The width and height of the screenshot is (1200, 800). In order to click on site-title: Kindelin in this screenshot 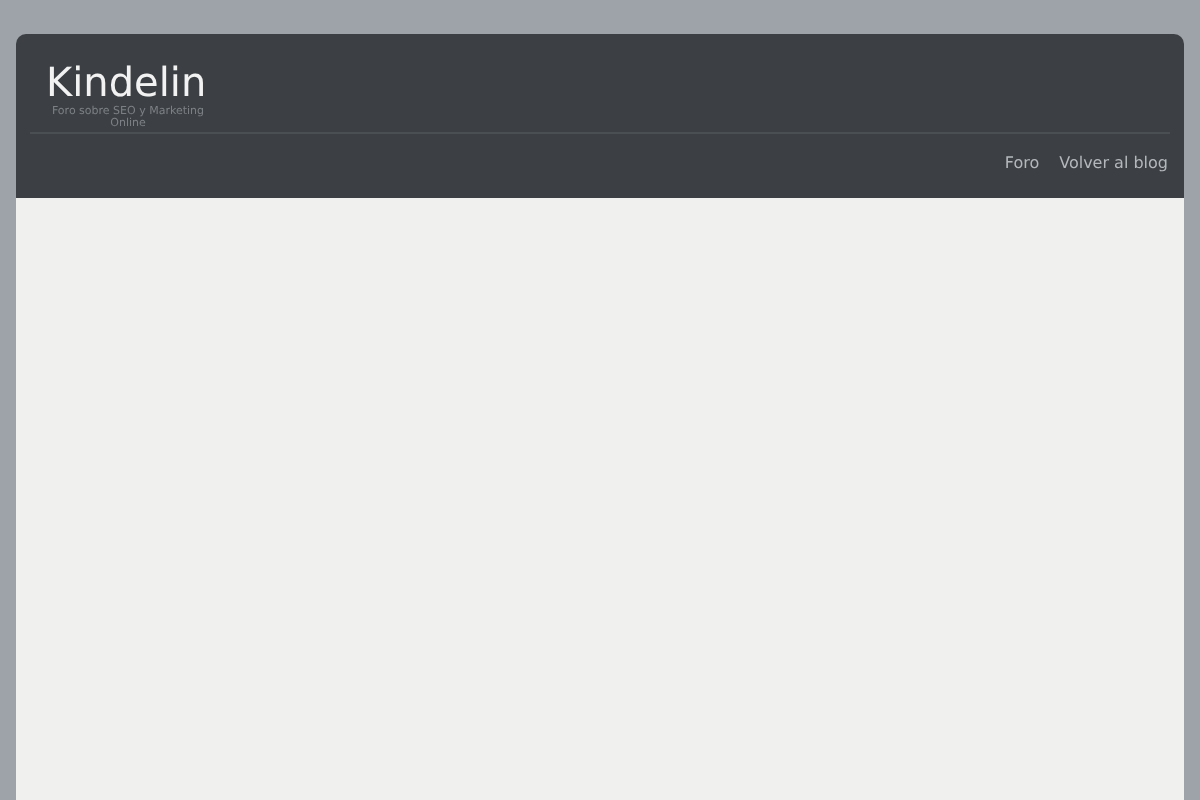, I will do `click(126, 82)`.